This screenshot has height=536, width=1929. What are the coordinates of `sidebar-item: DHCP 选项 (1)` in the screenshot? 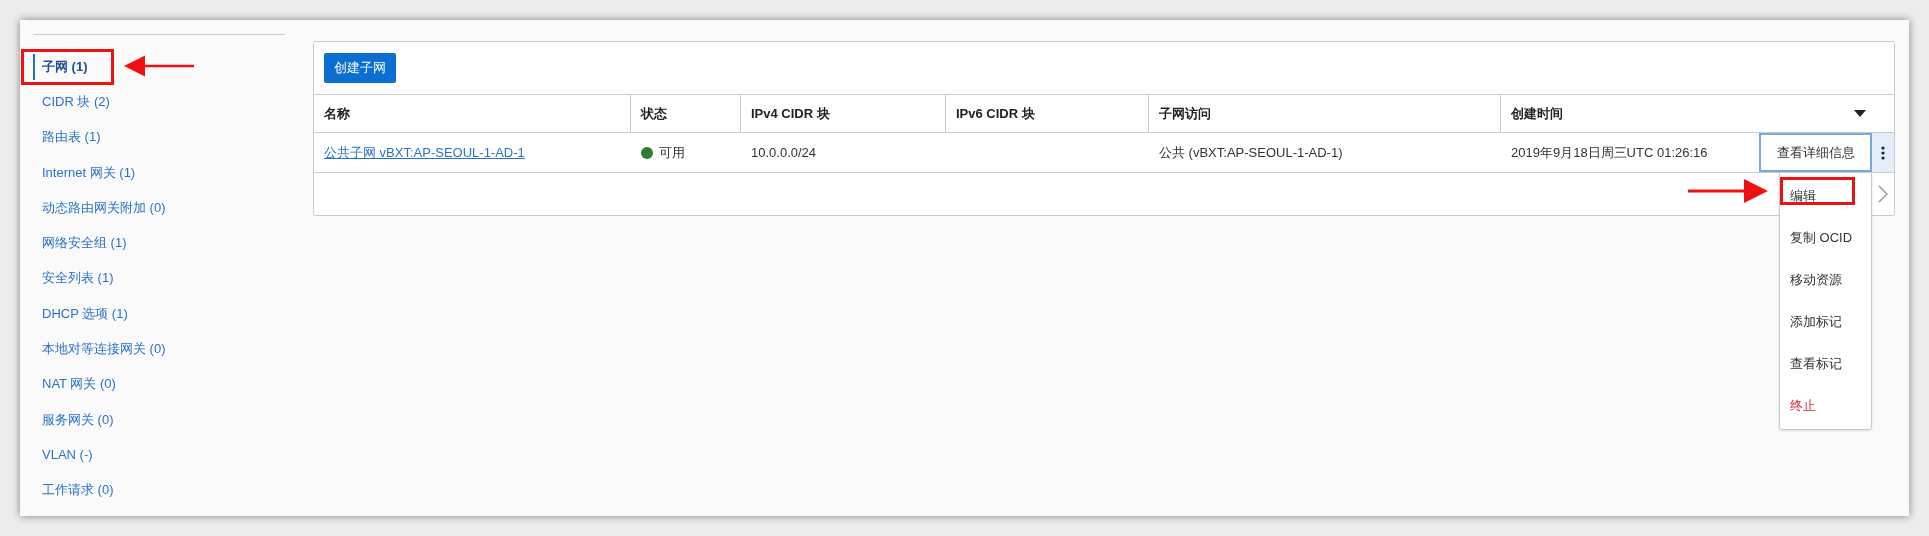 It's located at (80, 313).